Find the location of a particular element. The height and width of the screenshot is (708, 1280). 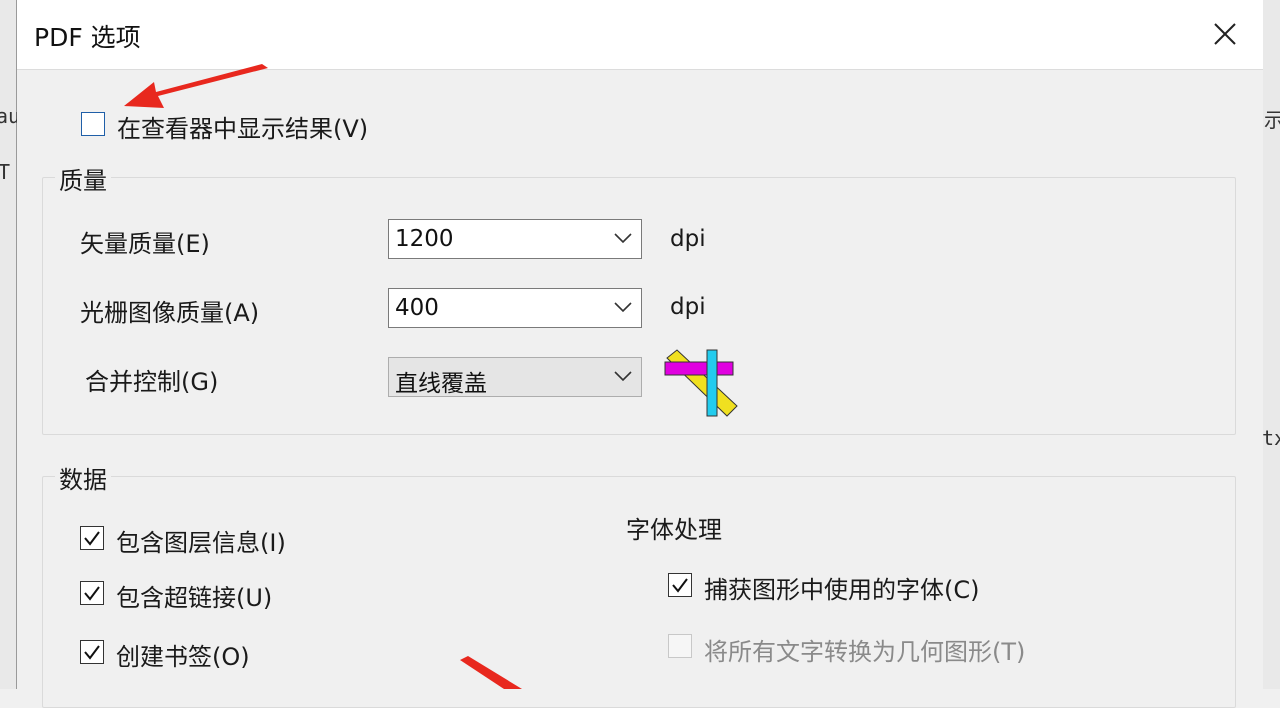

close-icon is located at coordinates (1225, 34).